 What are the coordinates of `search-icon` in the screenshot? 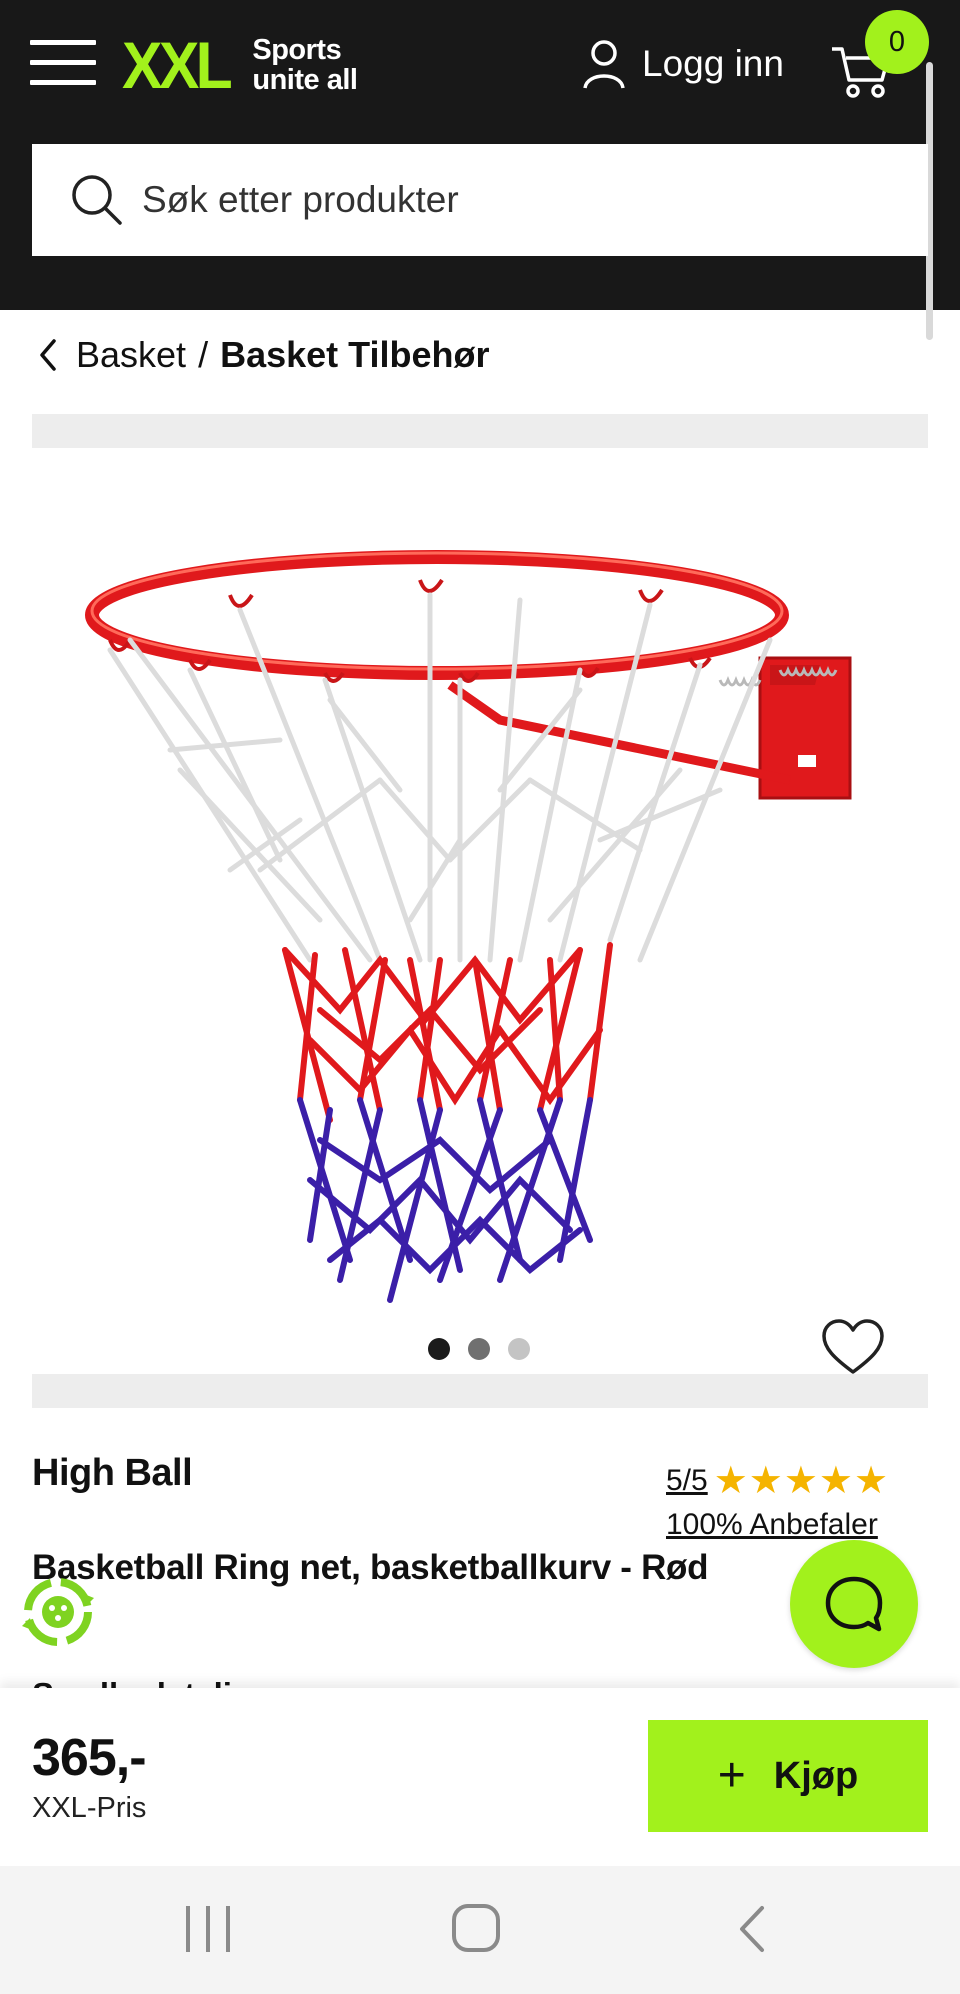 It's located at (97, 200).